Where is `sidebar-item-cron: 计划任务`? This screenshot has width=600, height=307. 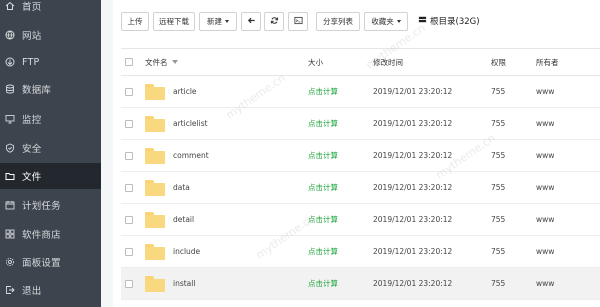 sidebar-item-cron: 计划任务 is located at coordinates (50, 205).